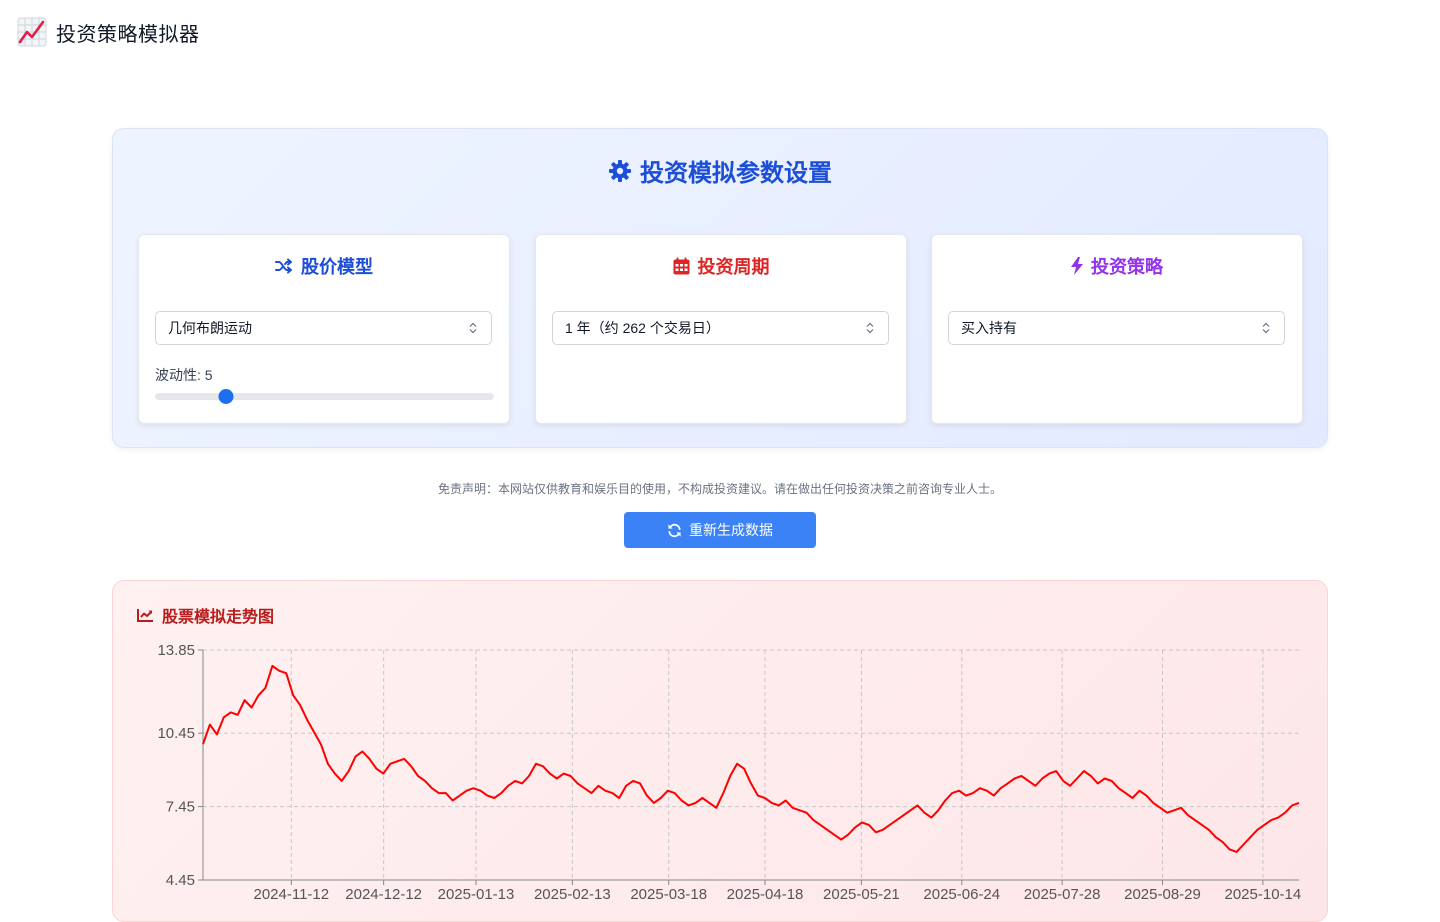  Describe the element at coordinates (32, 32) in the screenshot. I see `chart-increasing-icon` at that location.